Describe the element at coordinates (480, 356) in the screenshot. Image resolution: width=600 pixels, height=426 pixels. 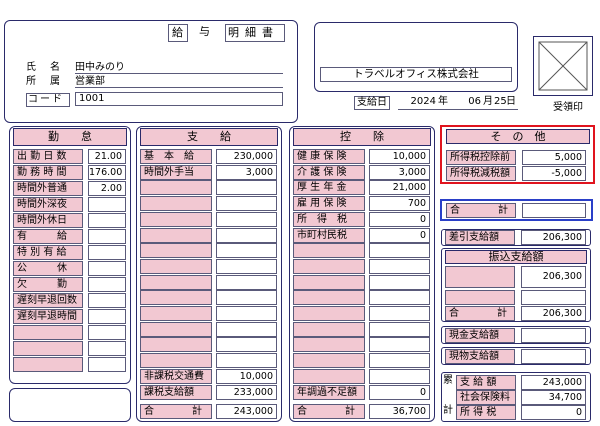
I see `goods-label: 現物支給額` at that location.